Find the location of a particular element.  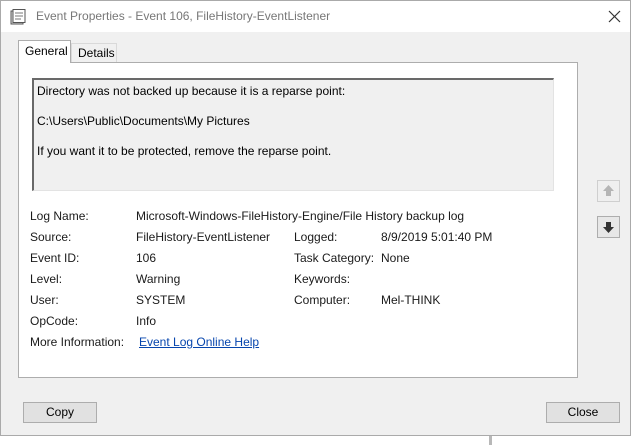

previous-event-button is located at coordinates (608, 191).